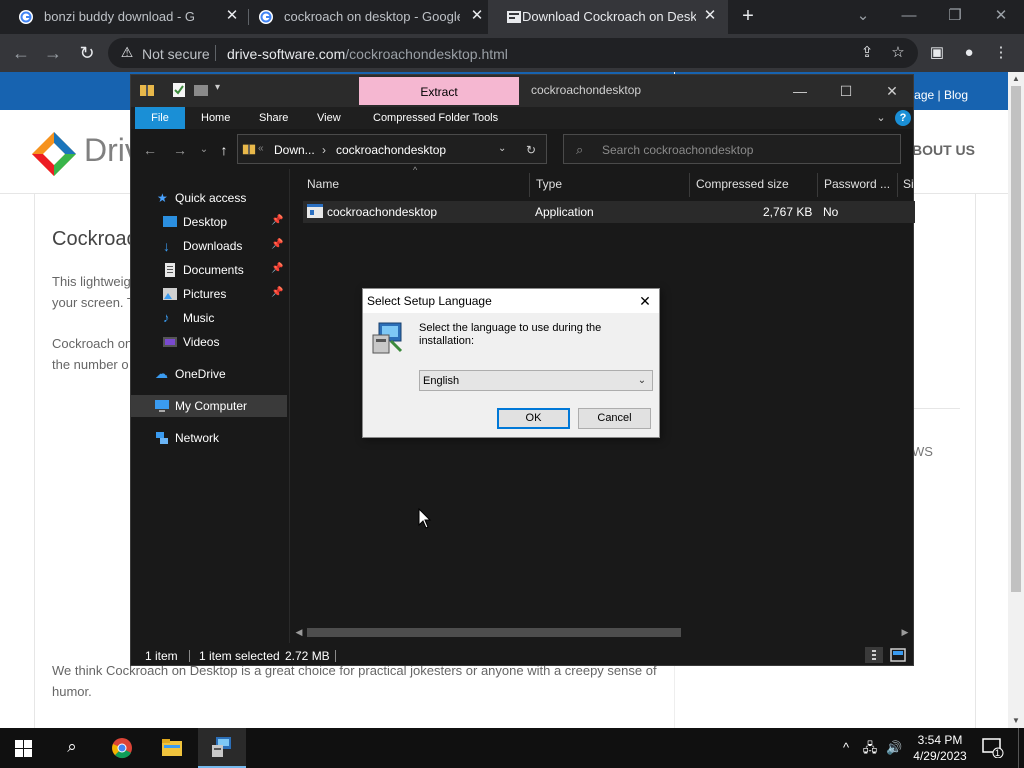 The width and height of the screenshot is (1024, 768). I want to click on taskbar-file-explorer, so click(172, 748).